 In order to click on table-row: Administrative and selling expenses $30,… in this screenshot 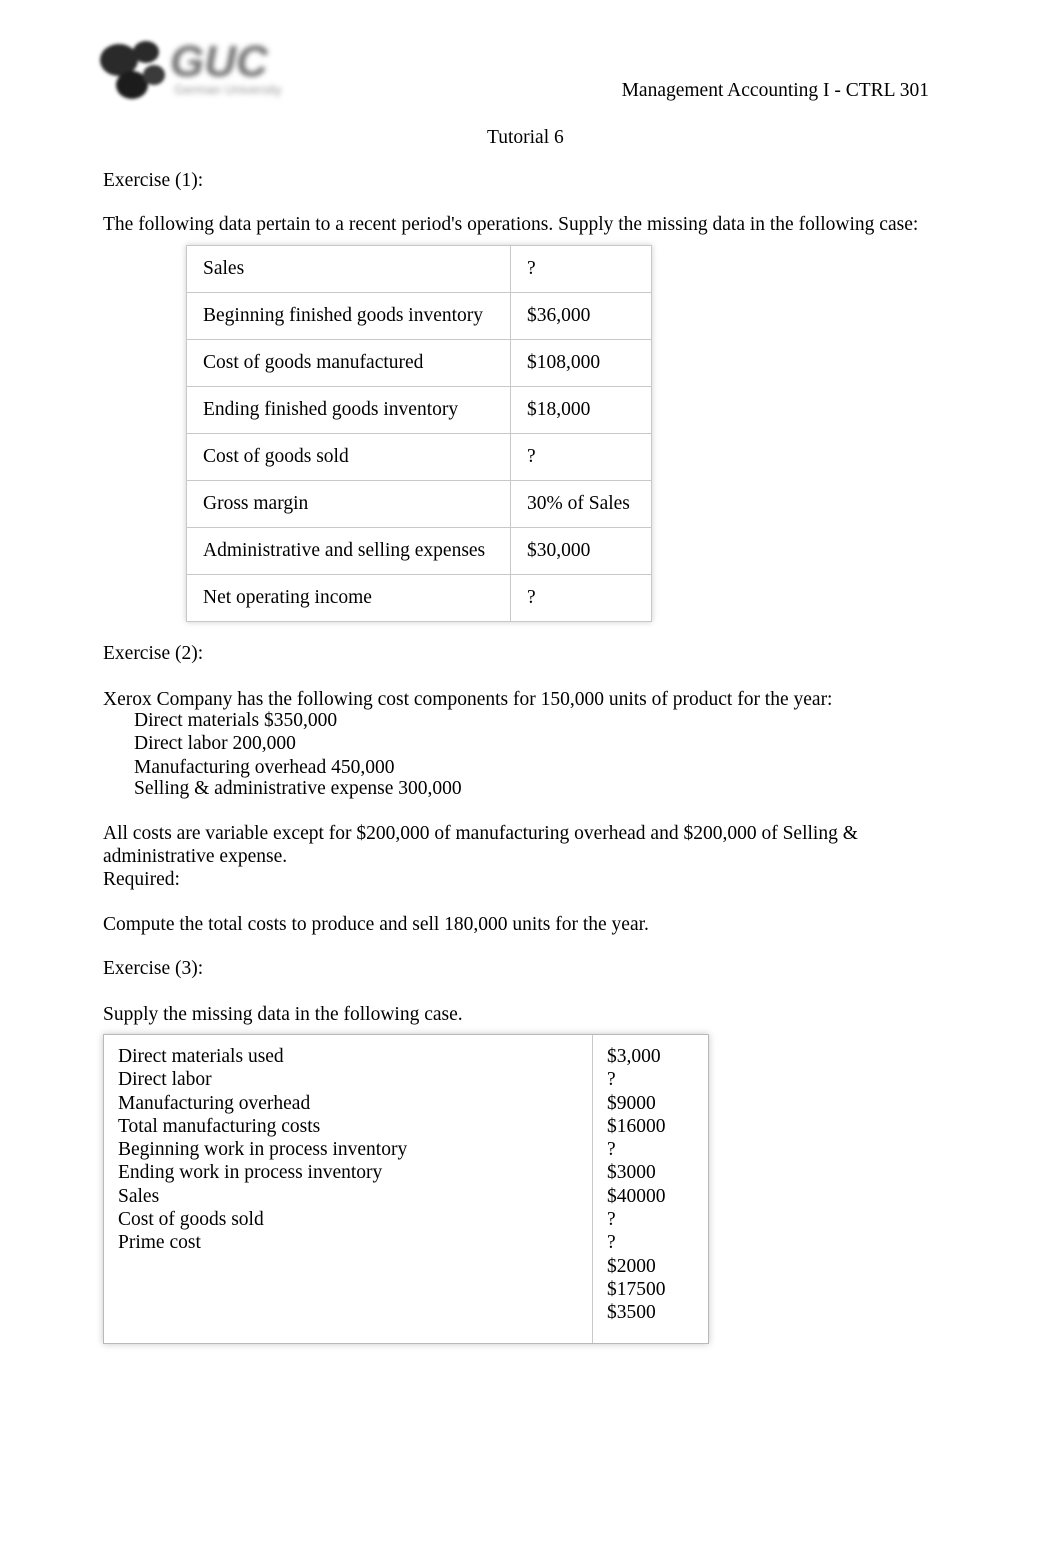, I will do `click(419, 551)`.